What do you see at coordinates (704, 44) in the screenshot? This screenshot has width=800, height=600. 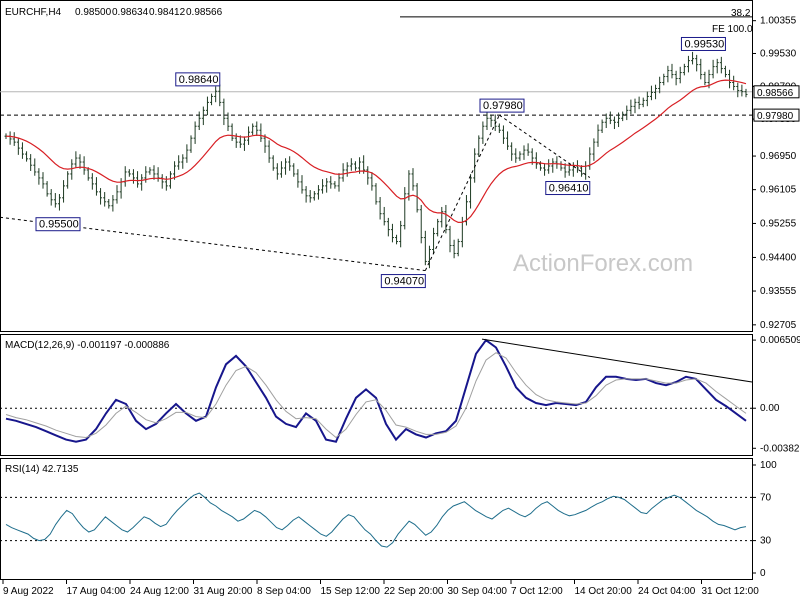 I see `annotation-label: 0.99530` at bounding box center [704, 44].